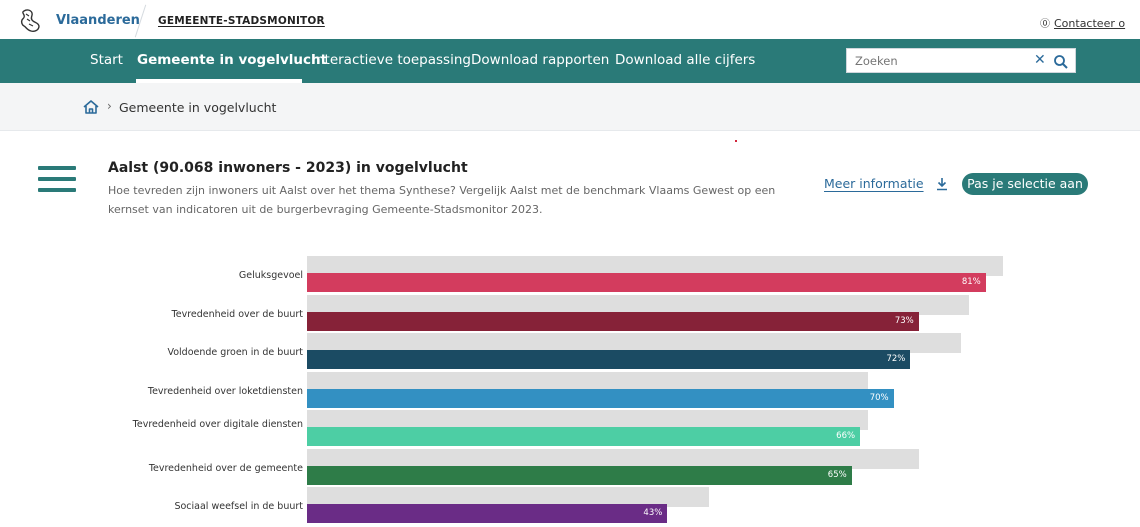  I want to click on breadcrumb-current: Gemeente in vogelvlucht, so click(198, 107).